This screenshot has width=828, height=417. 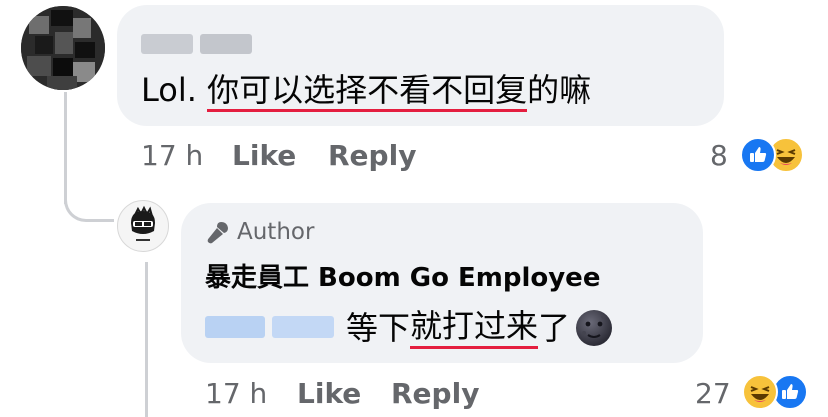 What do you see at coordinates (146, 339) in the screenshot?
I see `reply-thread-line` at bounding box center [146, 339].